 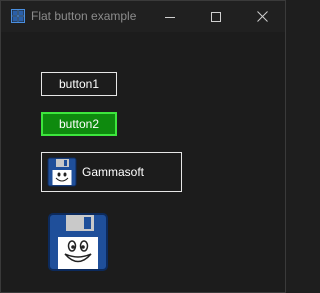 I want to click on button2-label: button2, so click(x=79, y=124).